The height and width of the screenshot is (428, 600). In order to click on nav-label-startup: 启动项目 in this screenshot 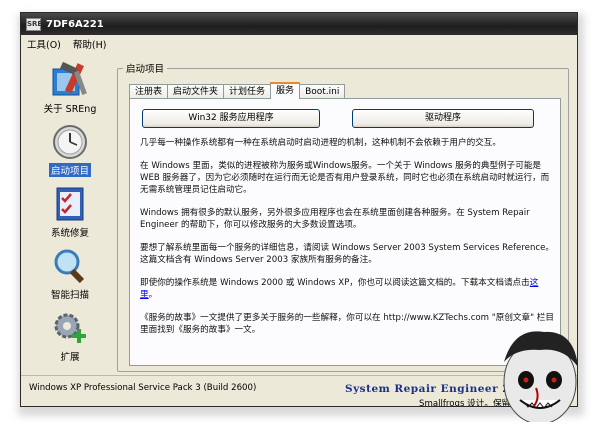, I will do `click(69, 170)`.